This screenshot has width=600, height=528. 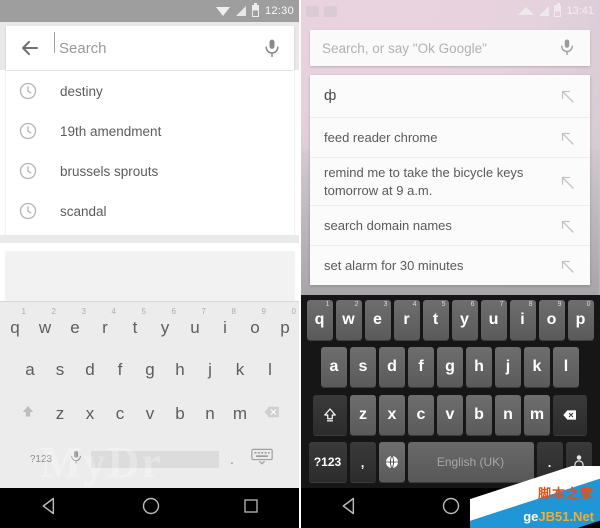 What do you see at coordinates (255, 327) in the screenshot?
I see `key-o-label: o` at bounding box center [255, 327].